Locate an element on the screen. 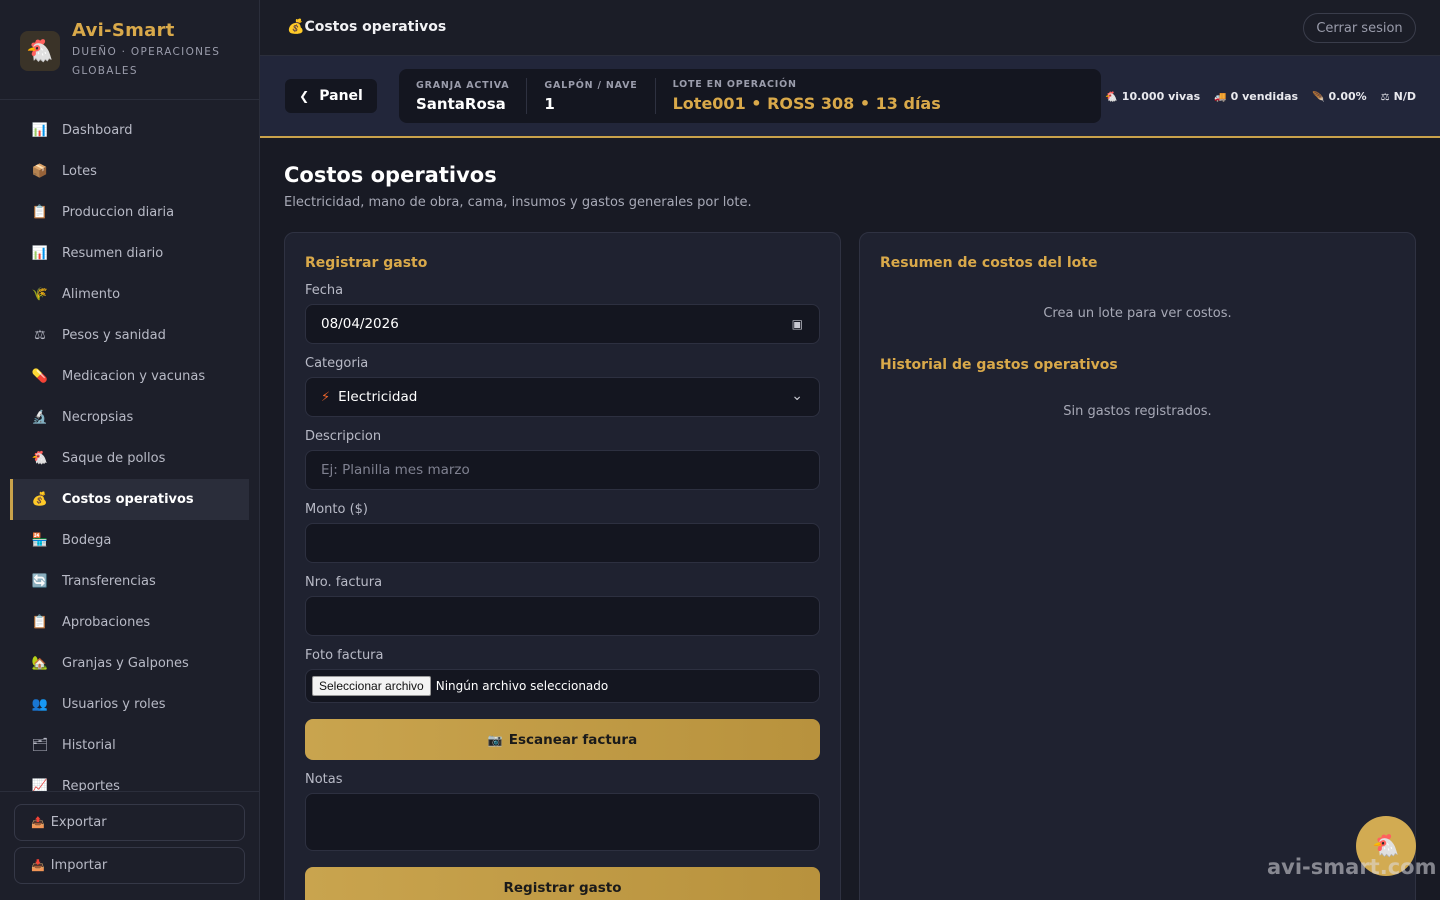  category-select: ⚡ Electricidad ⌄ is located at coordinates (562, 397).